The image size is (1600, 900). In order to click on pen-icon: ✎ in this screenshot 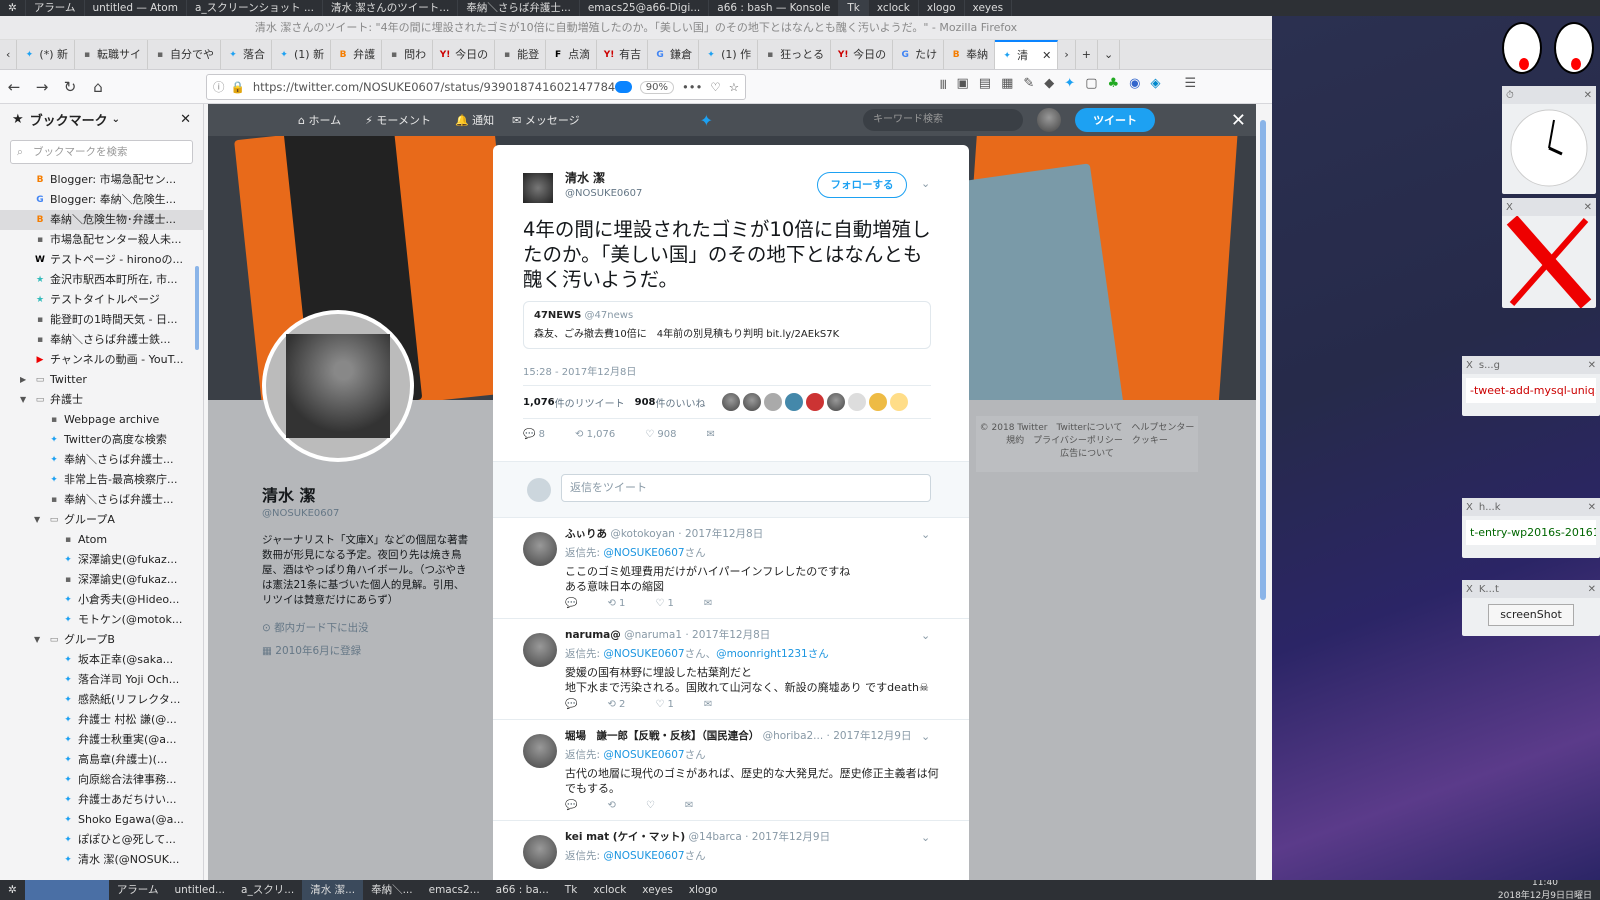, I will do `click(1028, 87)`.